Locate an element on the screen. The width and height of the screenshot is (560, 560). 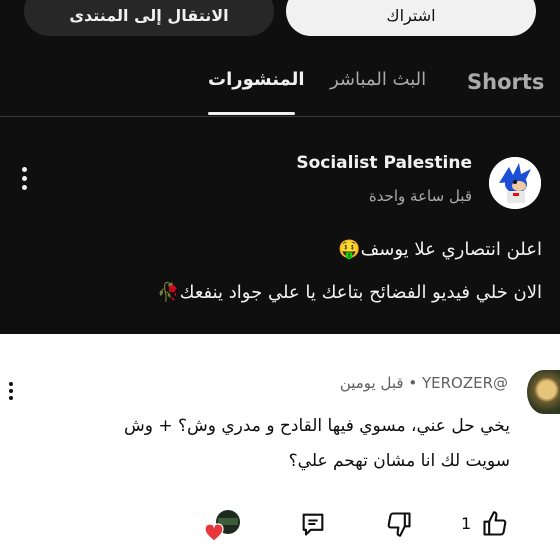
post-timestamp: قبل ساعة واحدة is located at coordinates (420, 196).